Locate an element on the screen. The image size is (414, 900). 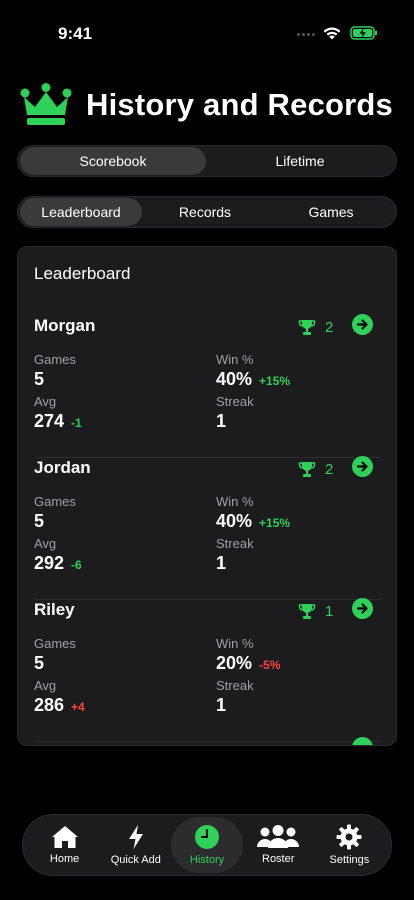
win-number: 20% is located at coordinates (234, 663).